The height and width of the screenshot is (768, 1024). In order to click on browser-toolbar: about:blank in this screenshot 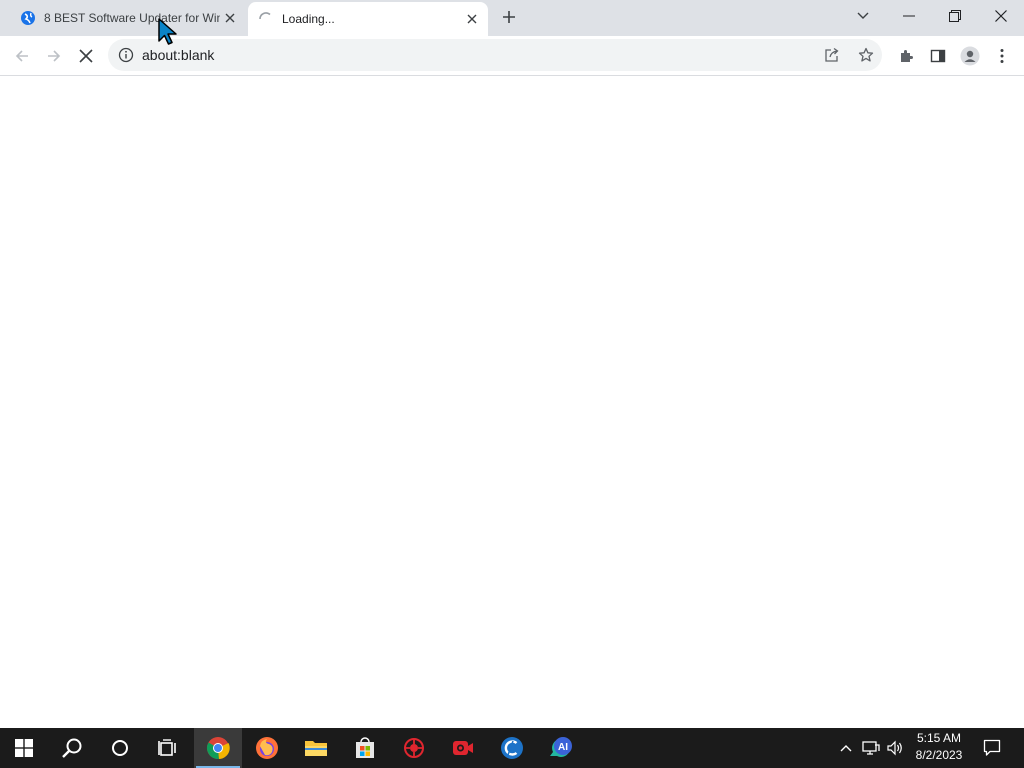, I will do `click(512, 56)`.